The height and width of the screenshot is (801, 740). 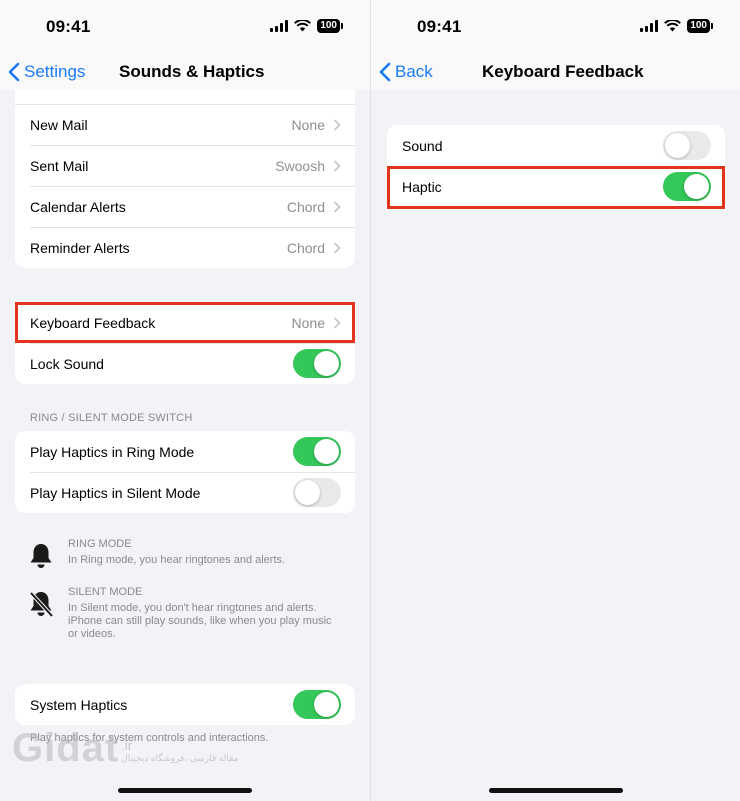 I want to click on watermark-domain: .ir, so click(x=127, y=745).